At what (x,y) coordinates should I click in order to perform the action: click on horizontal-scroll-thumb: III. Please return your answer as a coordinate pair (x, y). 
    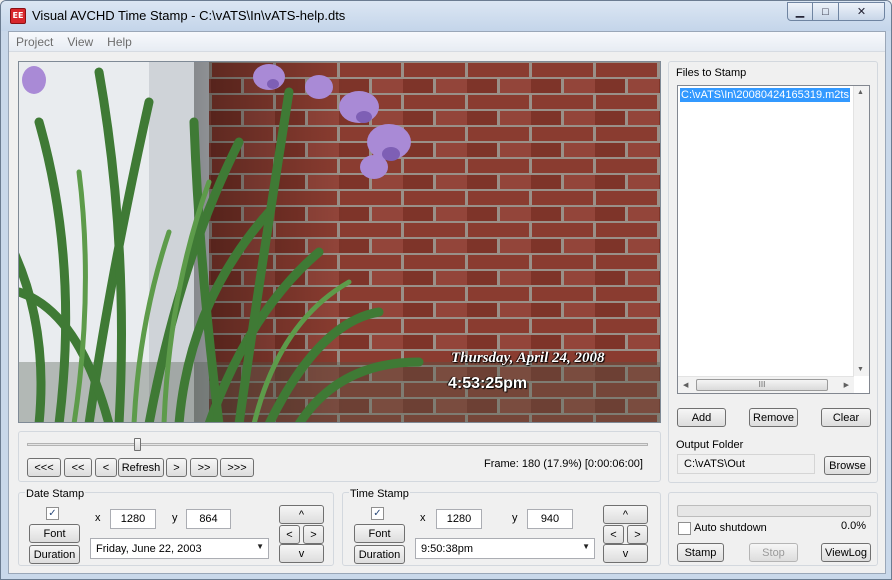
    Looking at the image, I should click on (762, 385).